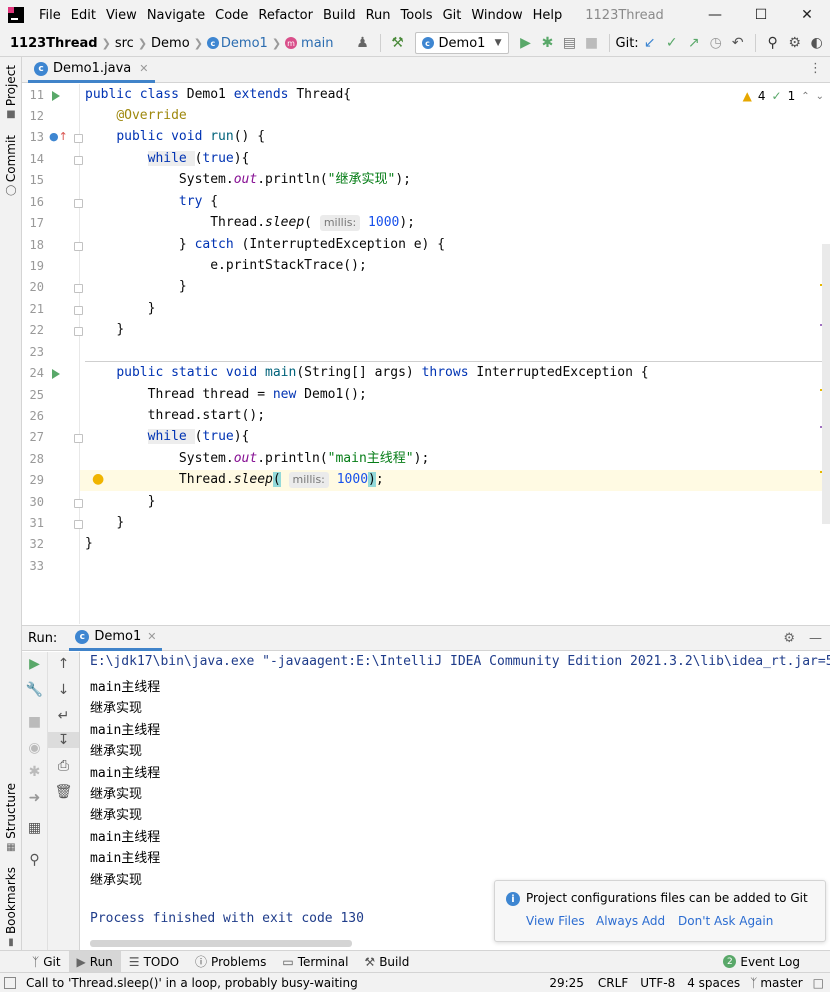  Describe the element at coordinates (781, 983) in the screenshot. I see `git-branch: master` at that location.